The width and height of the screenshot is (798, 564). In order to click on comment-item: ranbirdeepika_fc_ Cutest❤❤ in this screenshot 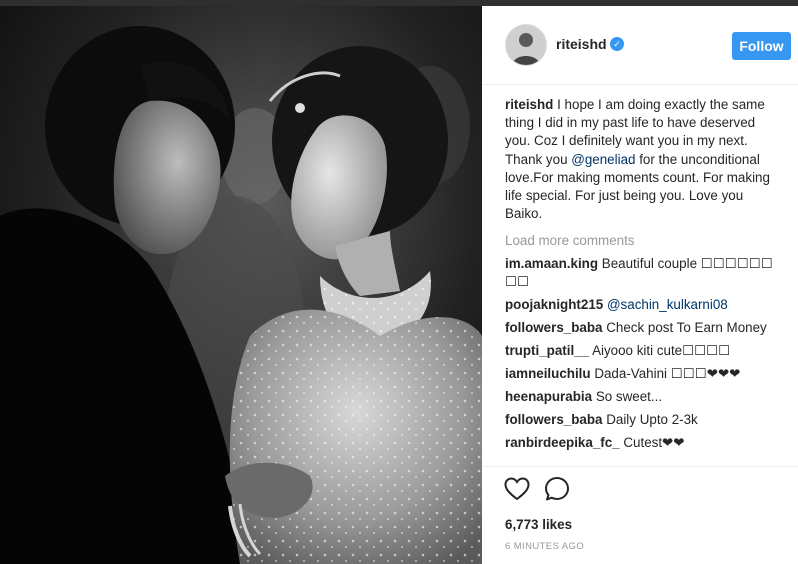, I will do `click(641, 443)`.